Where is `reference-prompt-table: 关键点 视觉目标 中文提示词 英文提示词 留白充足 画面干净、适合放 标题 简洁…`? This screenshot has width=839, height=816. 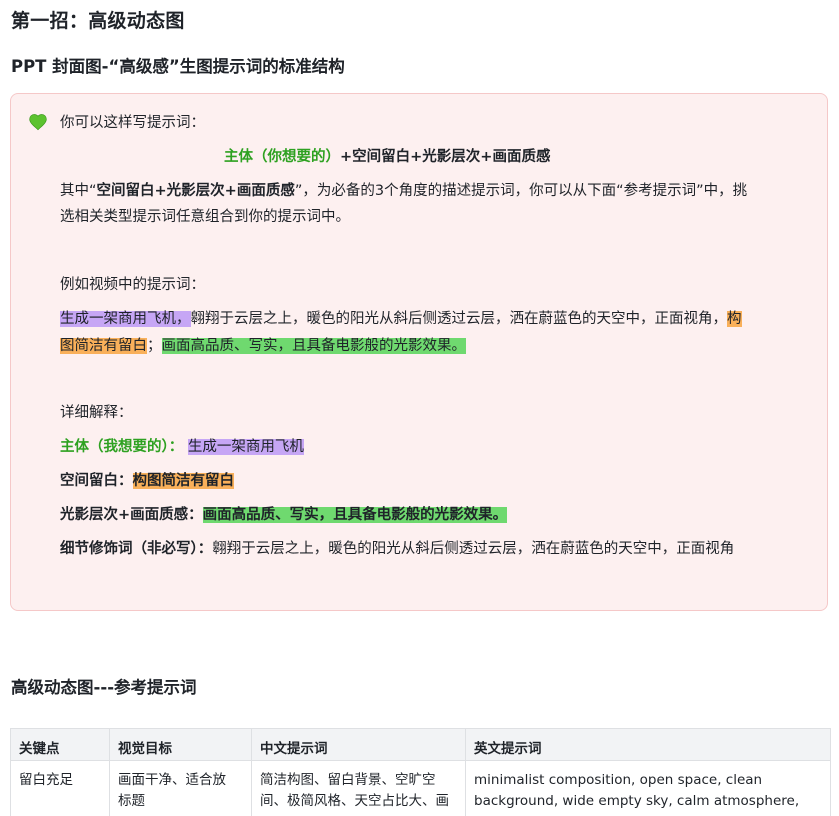 reference-prompt-table: 关键点 视觉目标 中文提示词 英文提示词 留白充足 画面干净、适合放 标题 简洁… is located at coordinates (420, 772).